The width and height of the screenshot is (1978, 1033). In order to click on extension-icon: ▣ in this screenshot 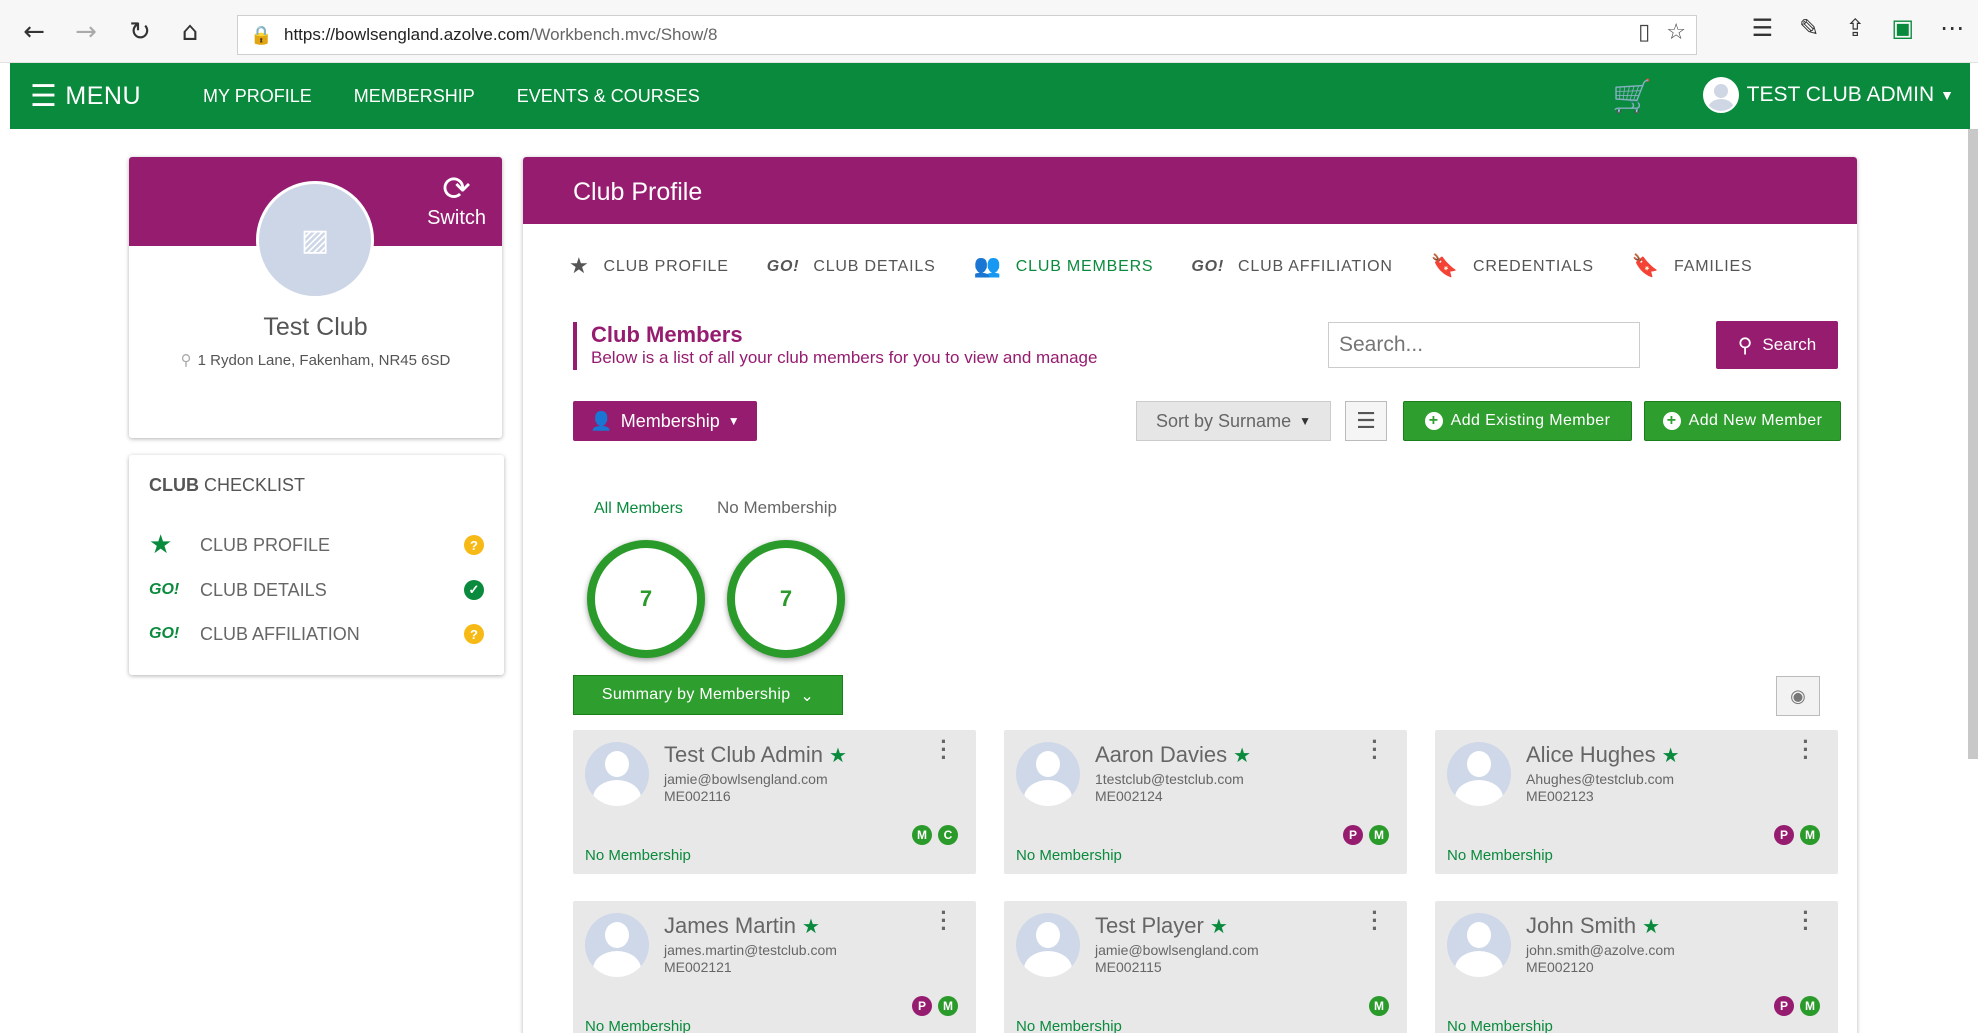, I will do `click(1902, 28)`.